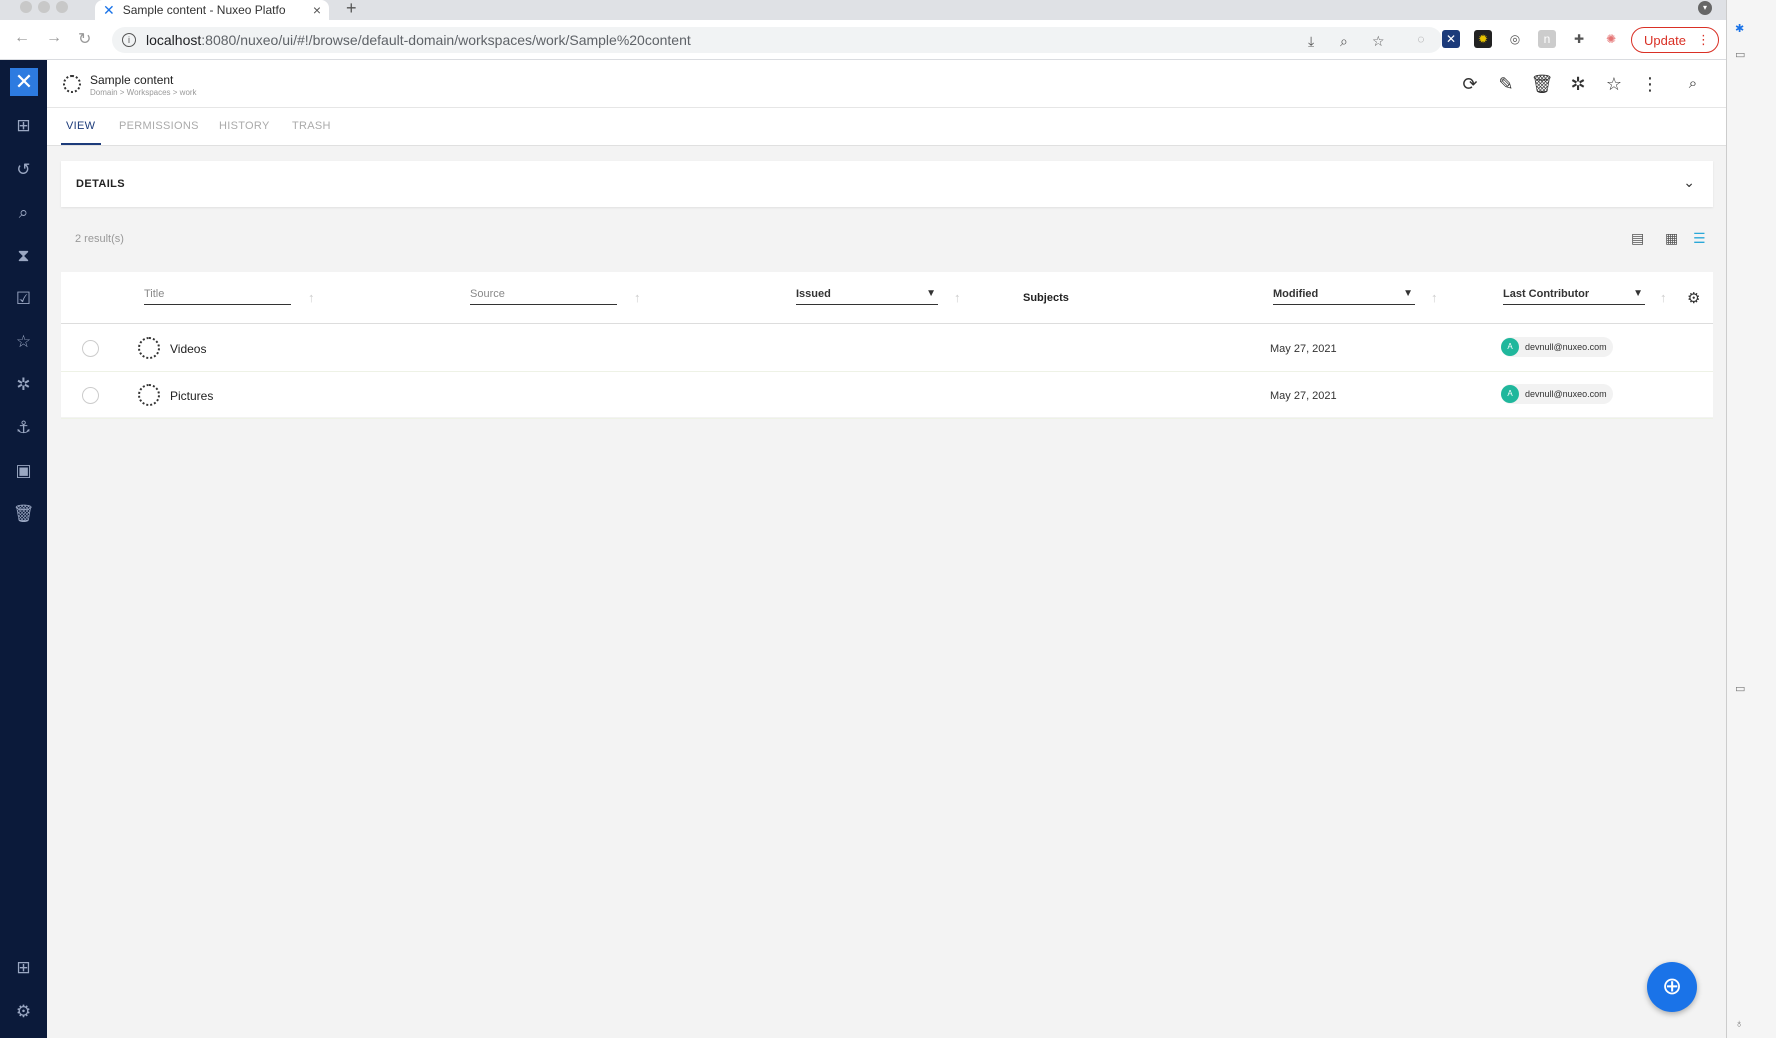 The image size is (1776, 1038). I want to click on export-csv-icon: ▤, so click(1637, 238).